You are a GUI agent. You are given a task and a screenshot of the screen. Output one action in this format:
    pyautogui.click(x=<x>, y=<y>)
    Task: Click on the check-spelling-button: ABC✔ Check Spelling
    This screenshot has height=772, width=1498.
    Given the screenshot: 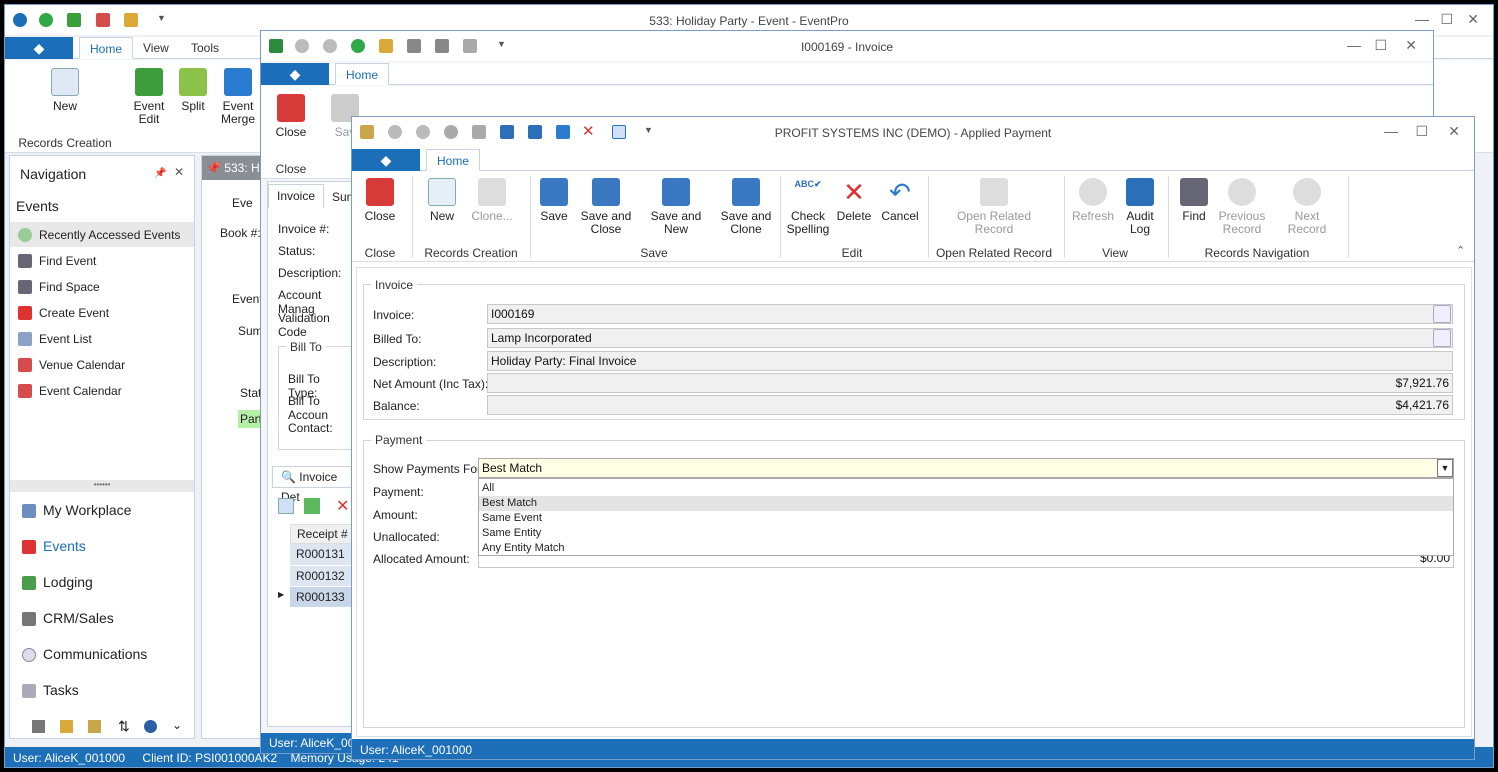 What is the action you would take?
    pyautogui.click(x=808, y=207)
    